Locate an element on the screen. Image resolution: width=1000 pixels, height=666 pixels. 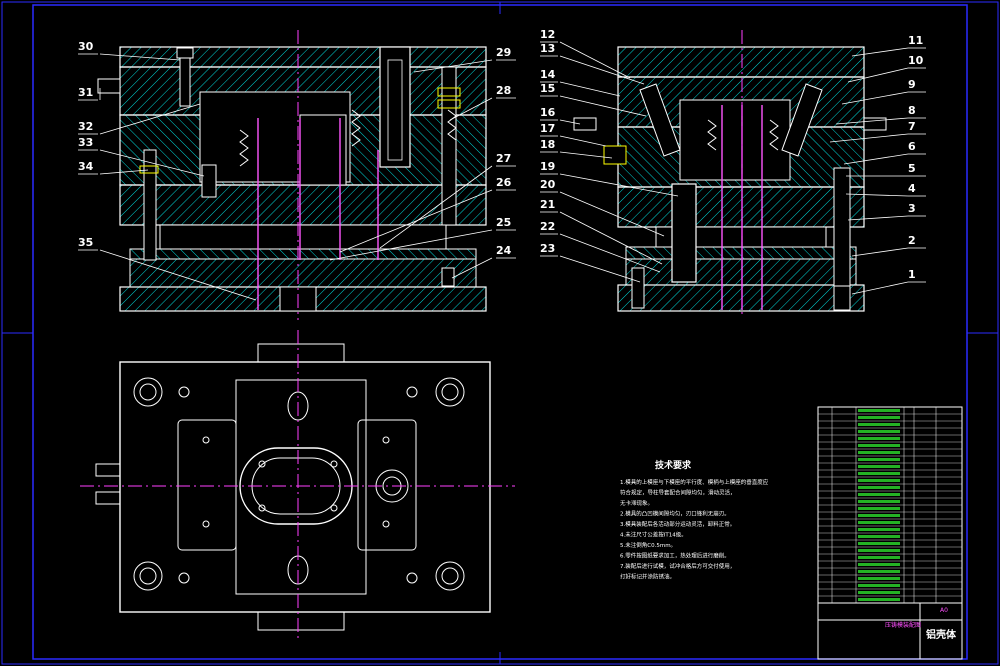
plan-left-slide is located at coordinates (207, 485).